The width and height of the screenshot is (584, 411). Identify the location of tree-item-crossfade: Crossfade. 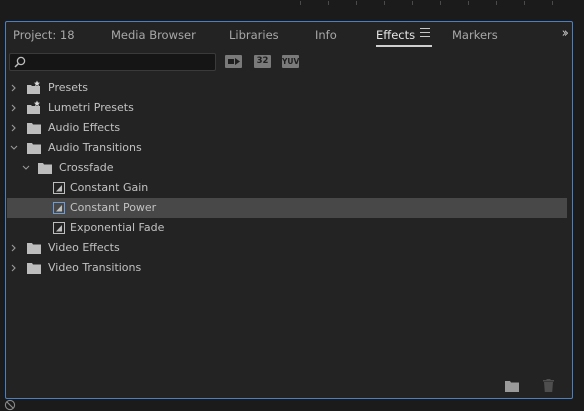
(287, 168).